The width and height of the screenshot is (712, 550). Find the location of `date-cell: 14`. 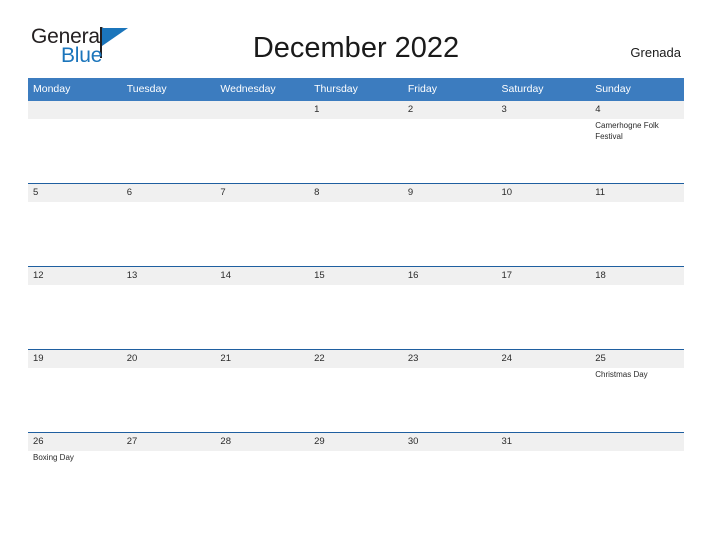

date-cell: 14 is located at coordinates (262, 276).